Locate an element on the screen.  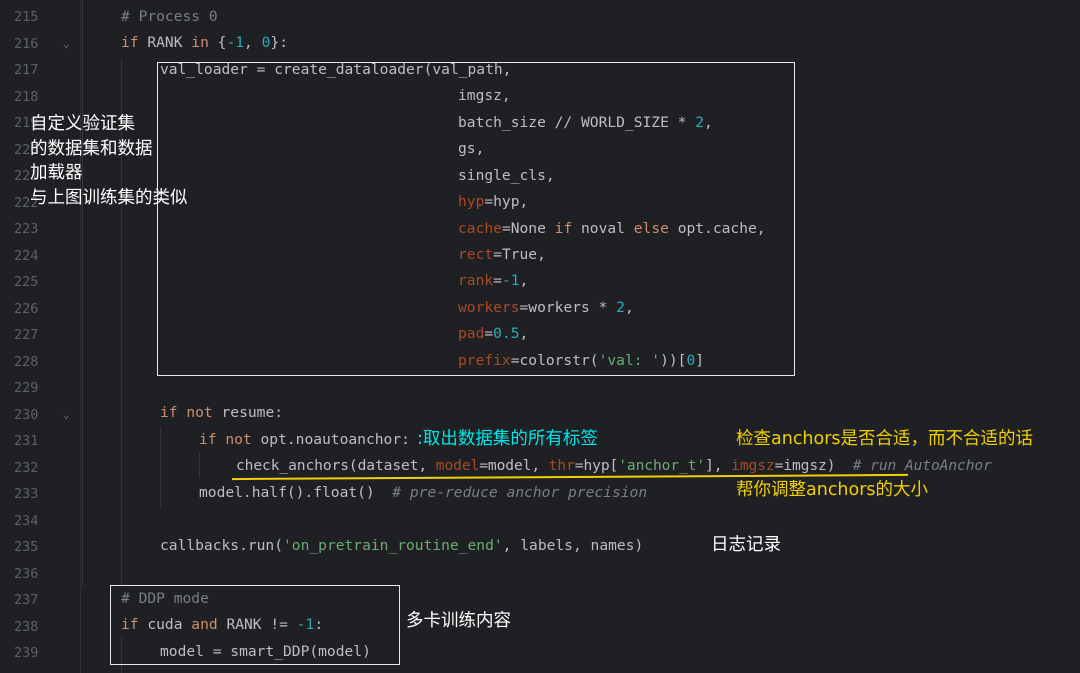
param-name: imgsz is located at coordinates (753, 465).